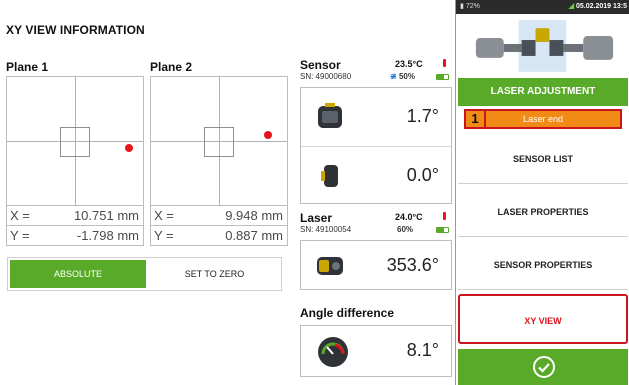  I want to click on angle-difference-box: 8.1°, so click(376, 351).